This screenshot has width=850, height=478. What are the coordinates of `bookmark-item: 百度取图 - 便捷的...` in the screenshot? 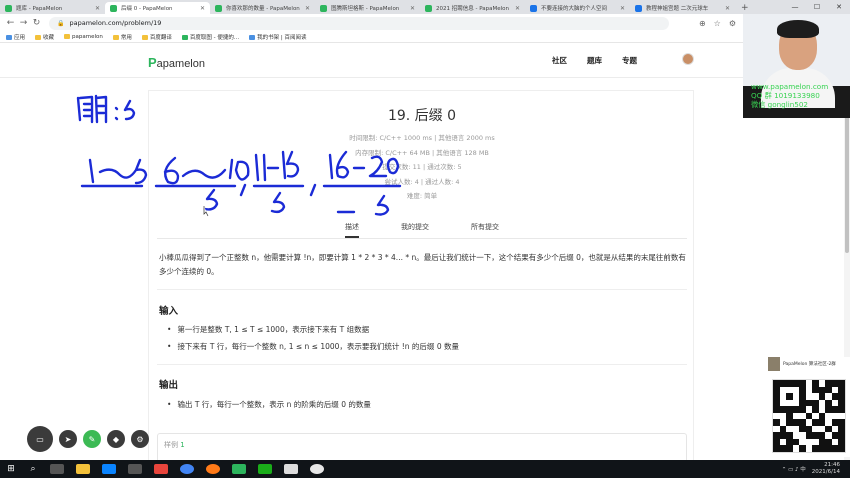 It's located at (210, 37).